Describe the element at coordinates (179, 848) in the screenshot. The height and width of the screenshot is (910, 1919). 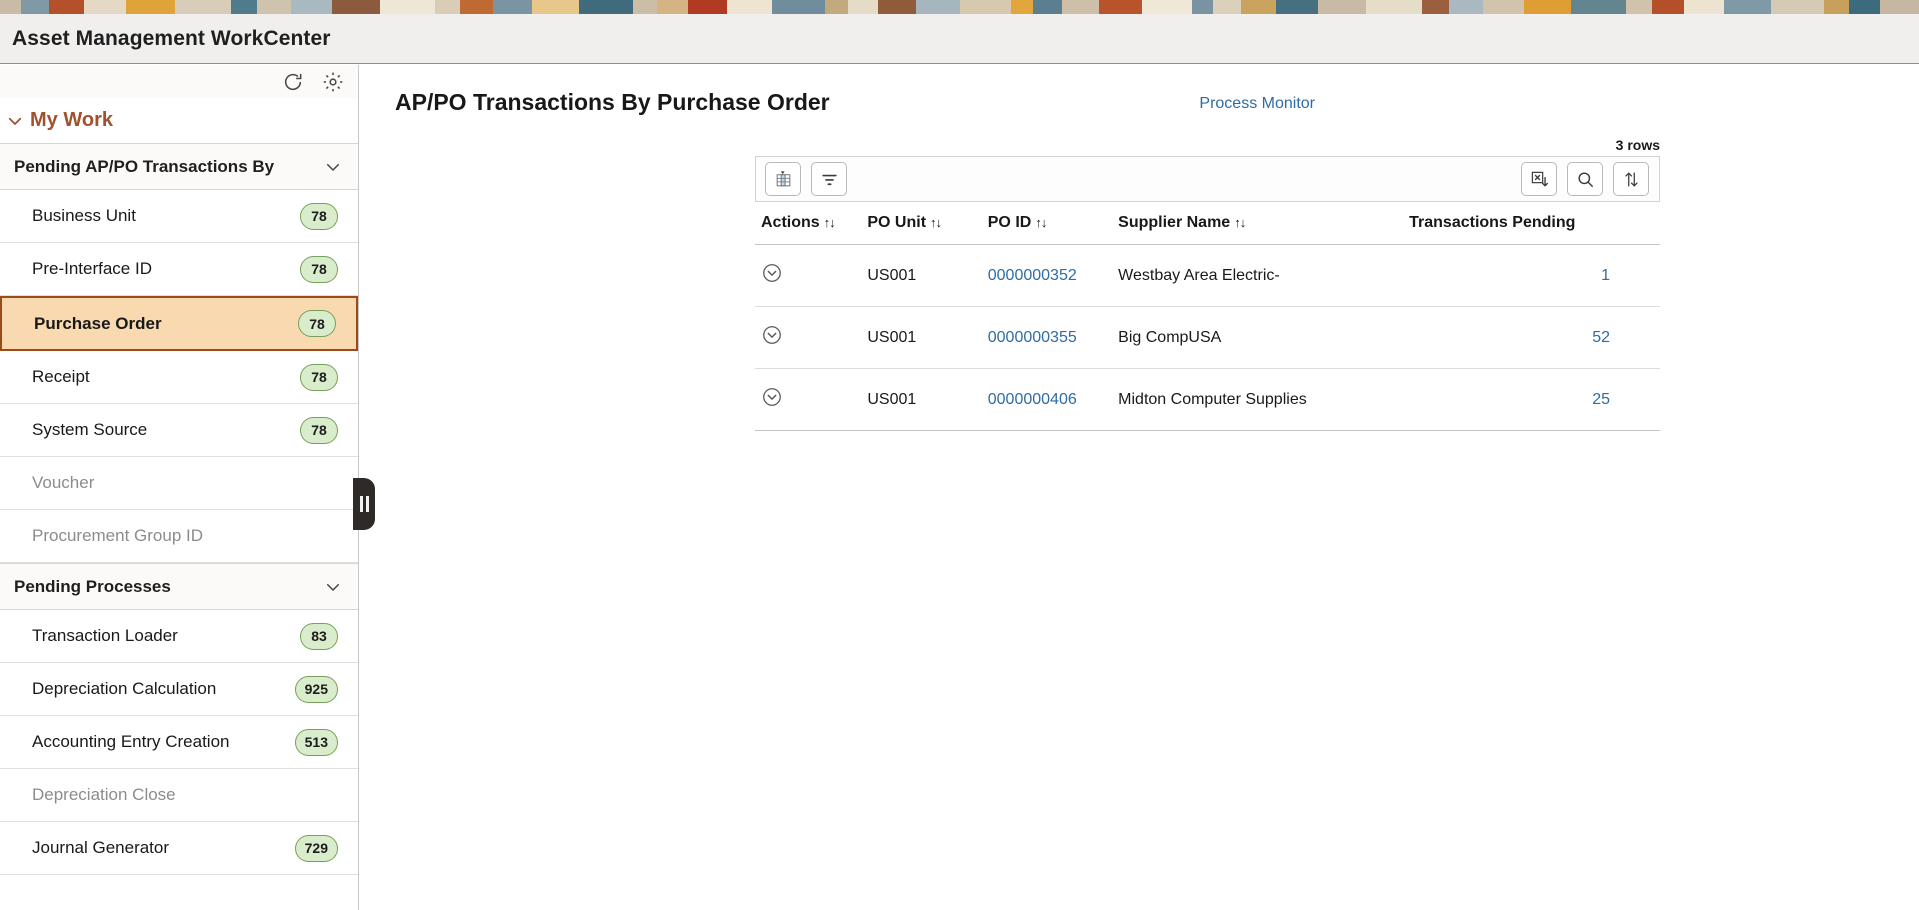
I see `sidebar-item-journal-generator: Journal Generator 729` at that location.